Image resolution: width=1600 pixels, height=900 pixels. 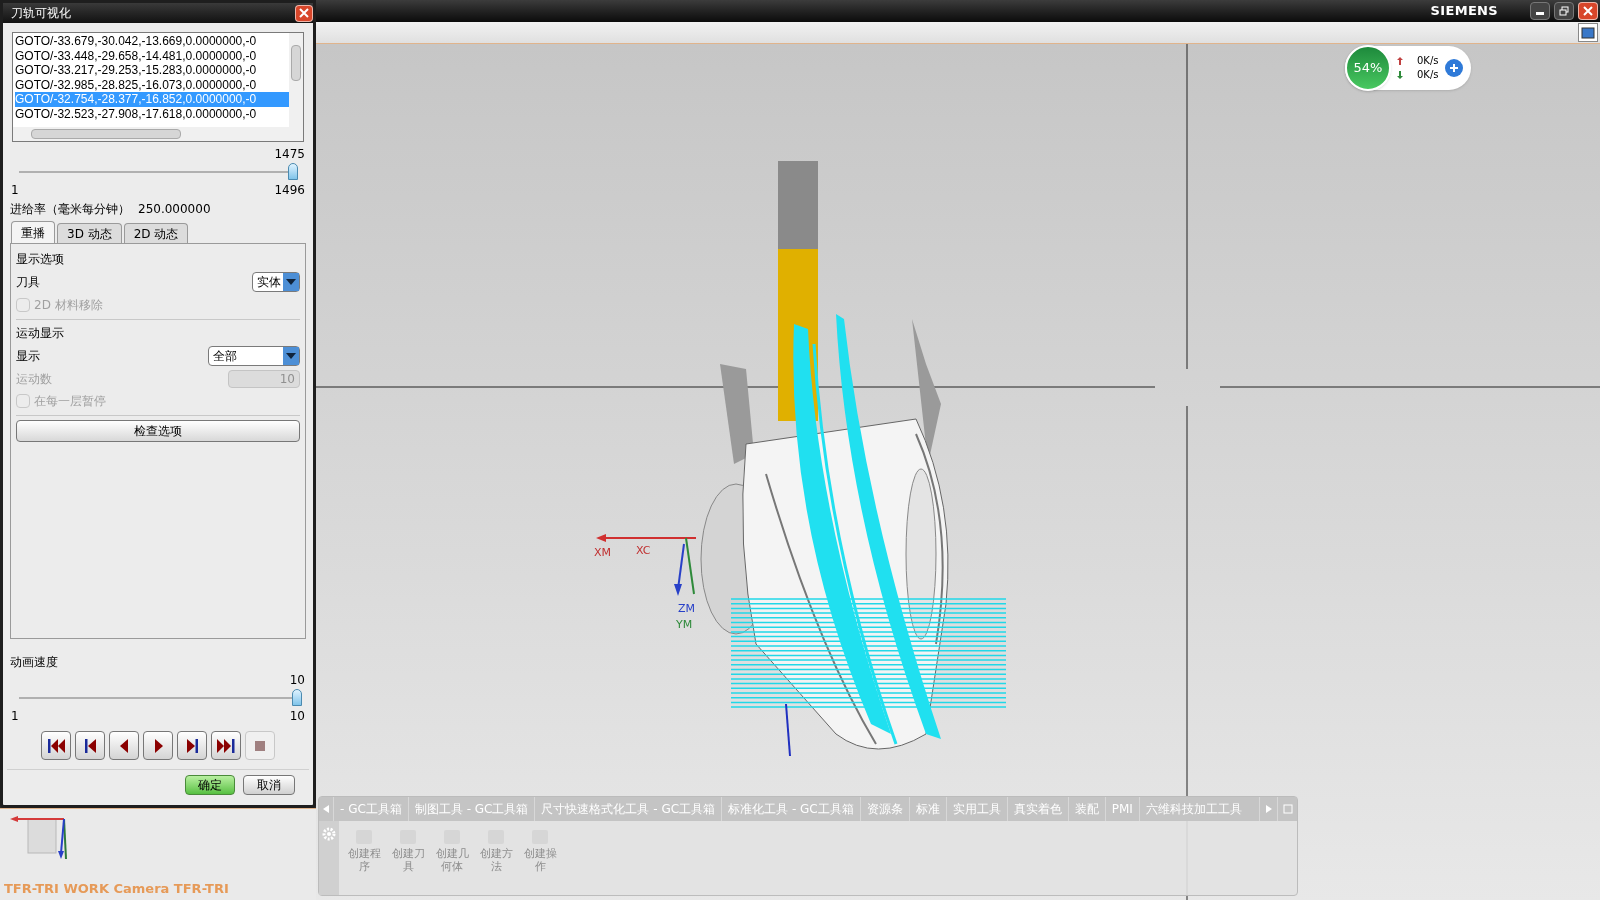 I want to click on axis-label: ZM, so click(x=687, y=608).